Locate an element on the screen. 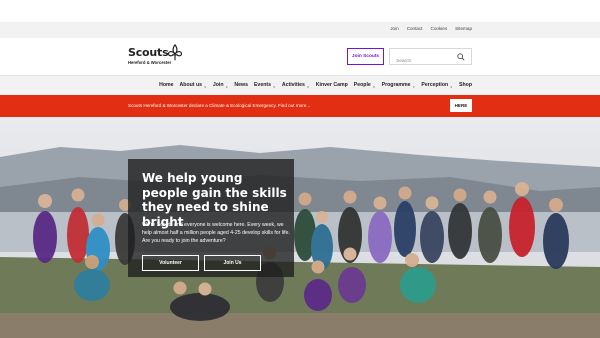 This screenshot has width=600, height=338. volunteer-button: Volunteer is located at coordinates (170, 263).